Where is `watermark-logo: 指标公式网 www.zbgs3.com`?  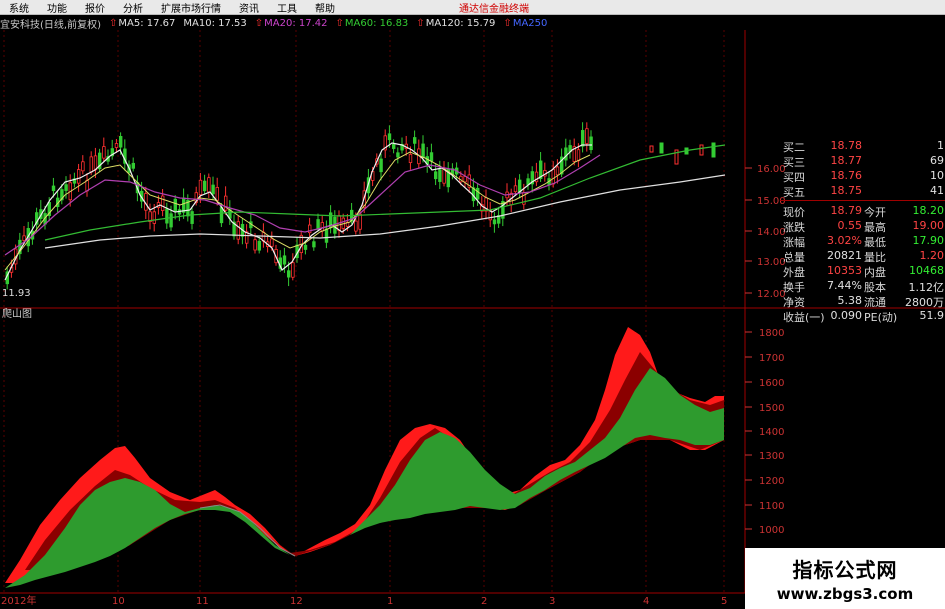 watermark-logo: 指标公式网 www.zbgs3.com is located at coordinates (845, 578).